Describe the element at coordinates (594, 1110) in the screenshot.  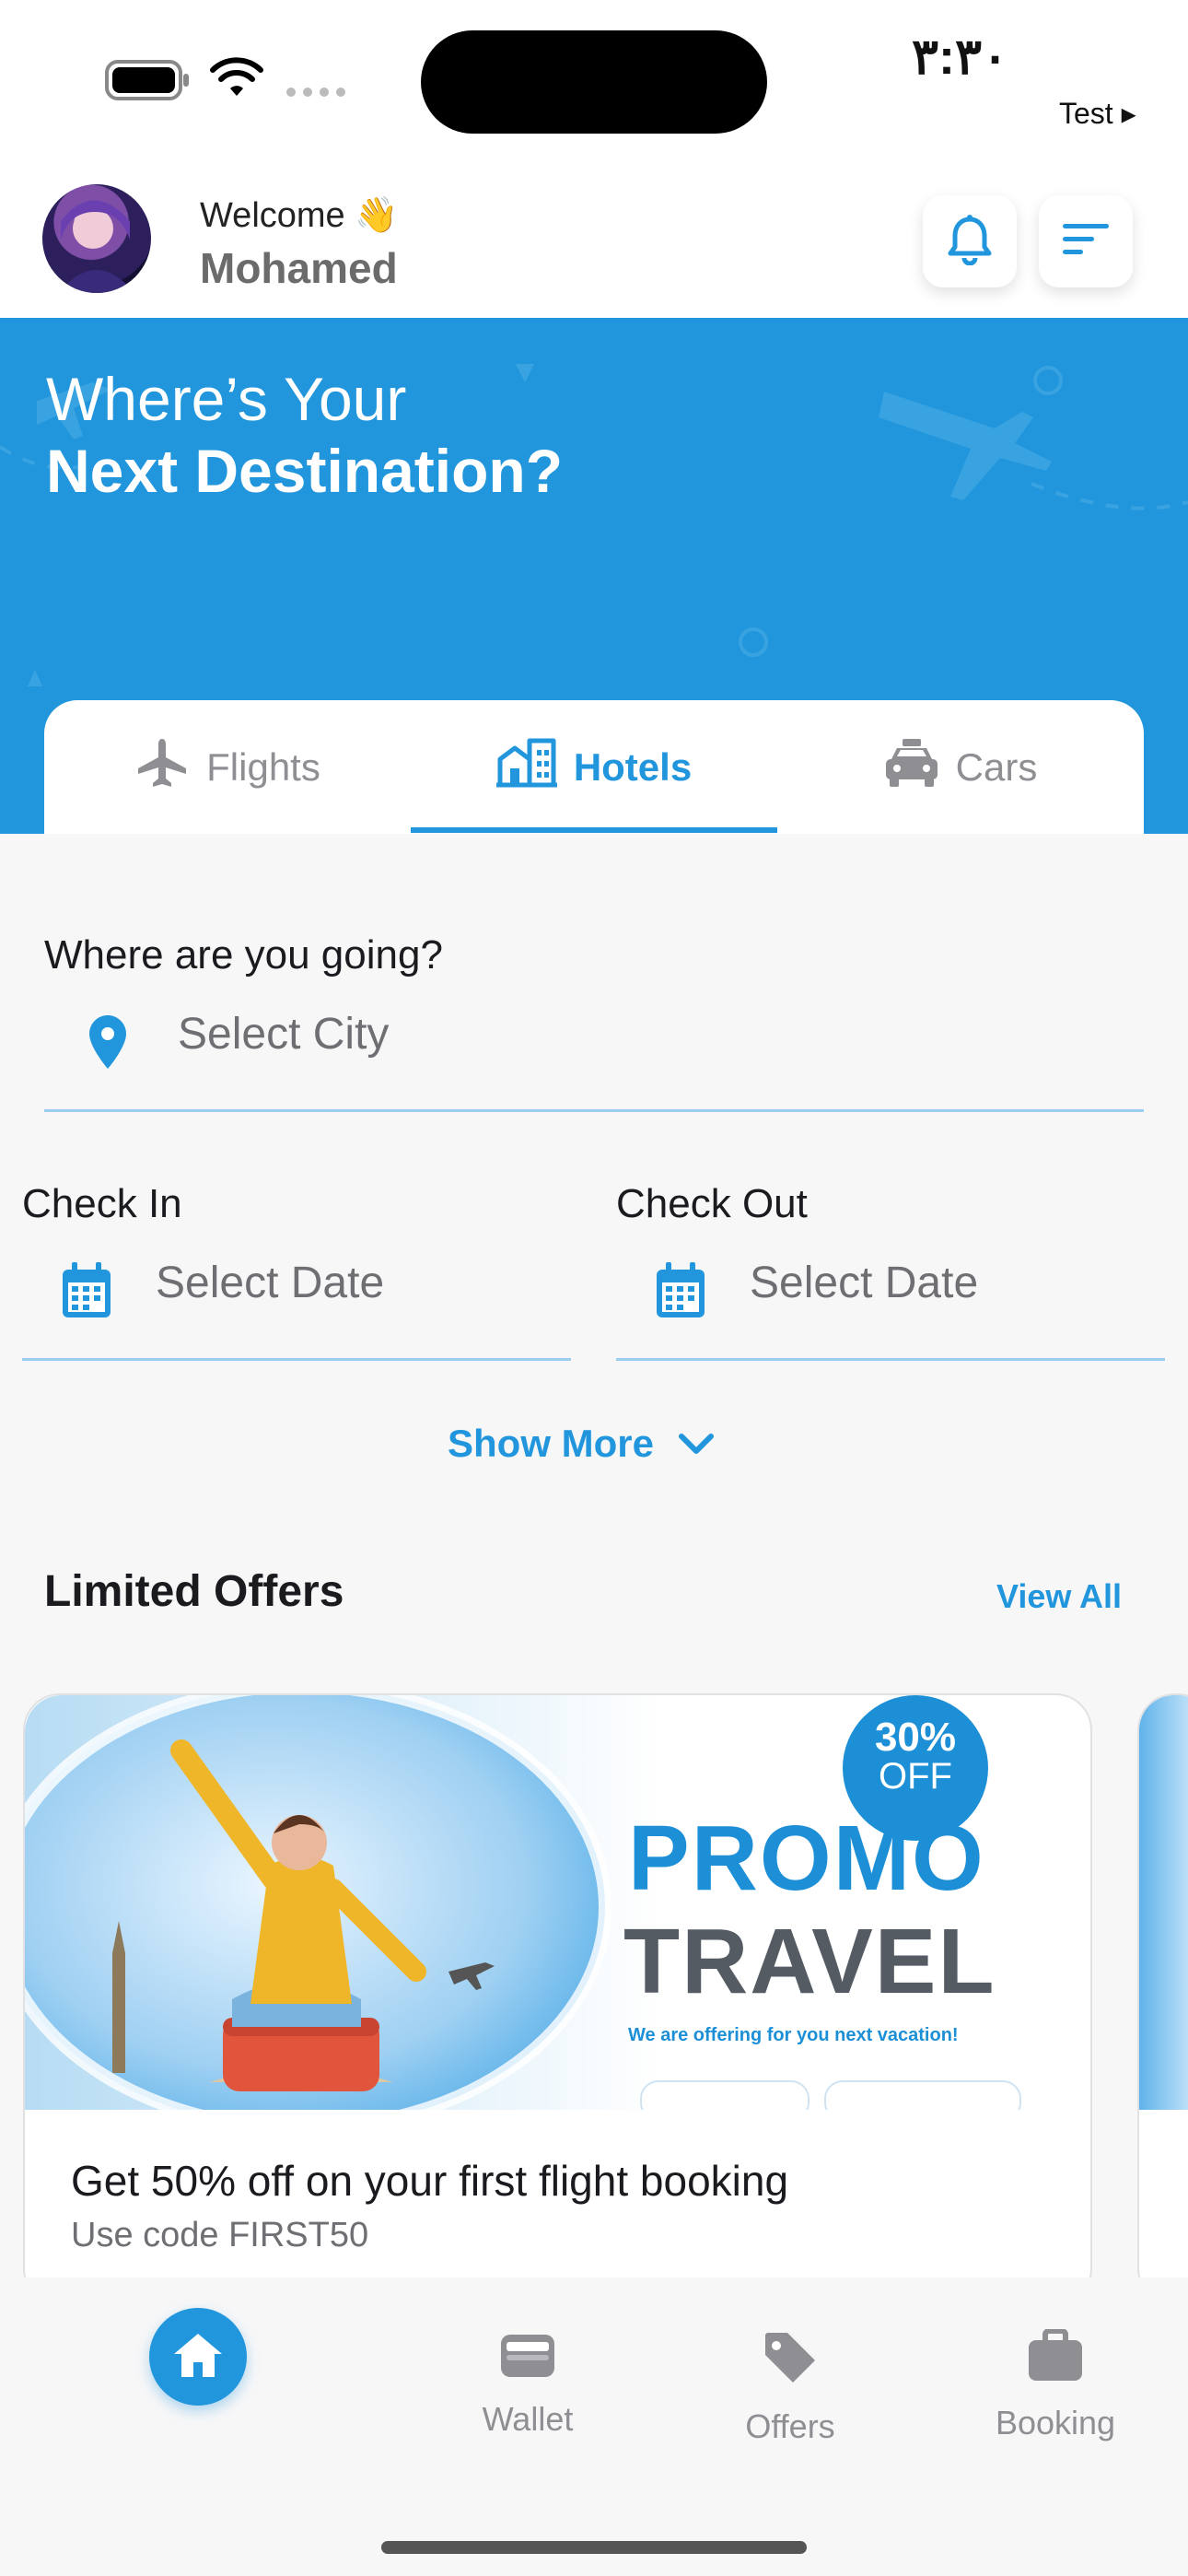
I see `destination-underline` at that location.